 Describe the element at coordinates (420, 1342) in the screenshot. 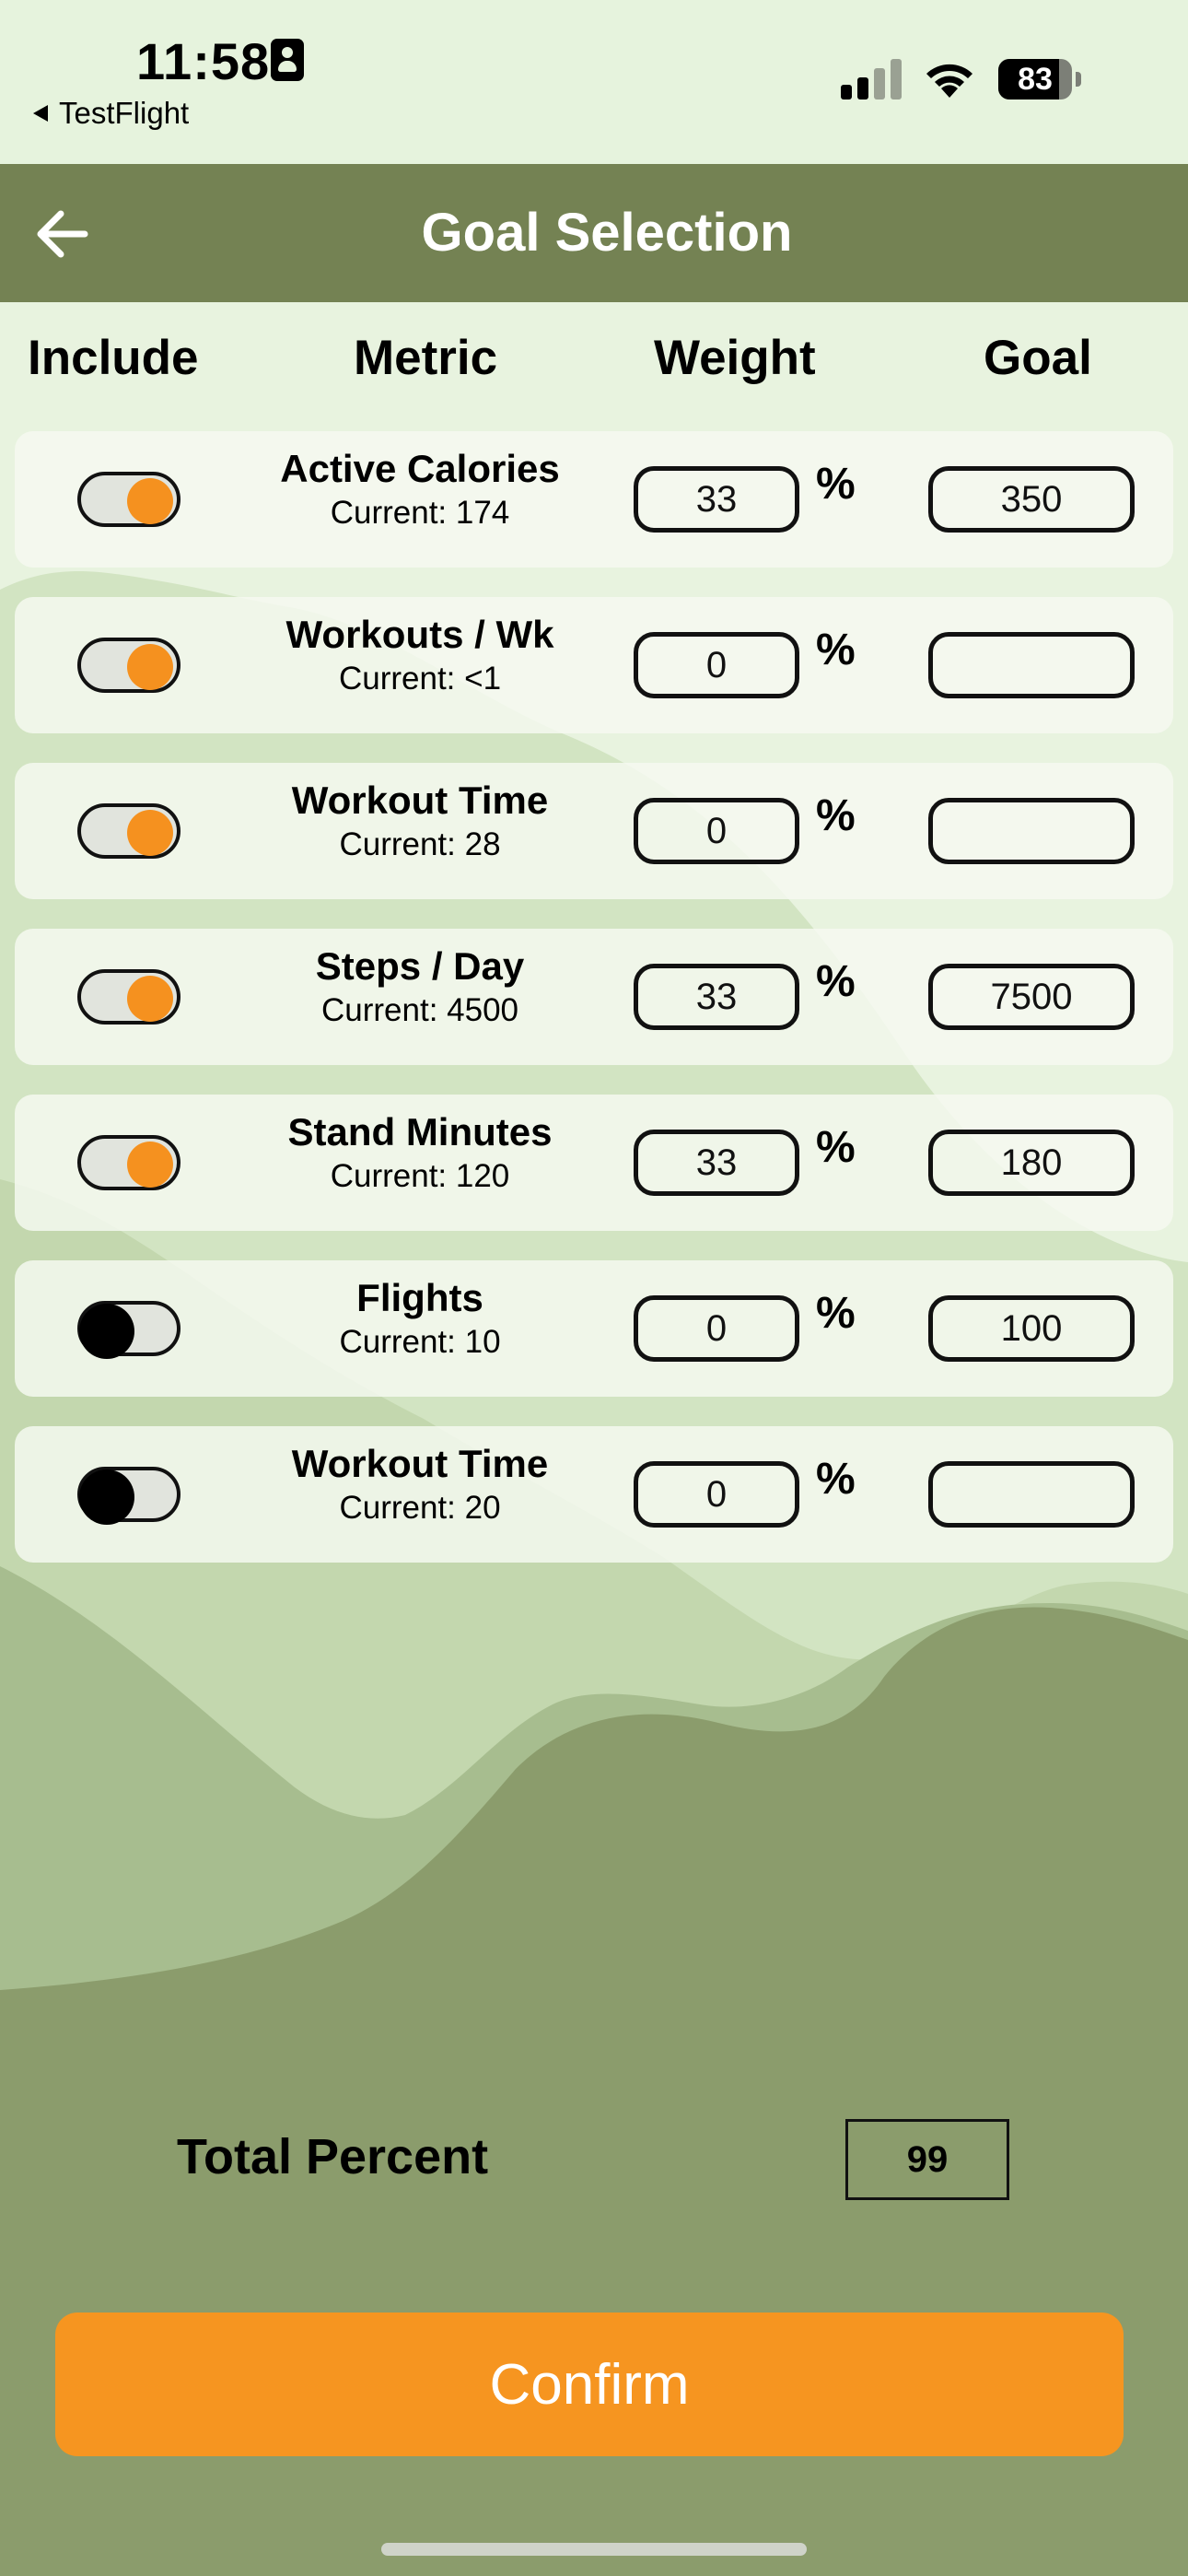

I see `metric-current: Current: 10` at that location.